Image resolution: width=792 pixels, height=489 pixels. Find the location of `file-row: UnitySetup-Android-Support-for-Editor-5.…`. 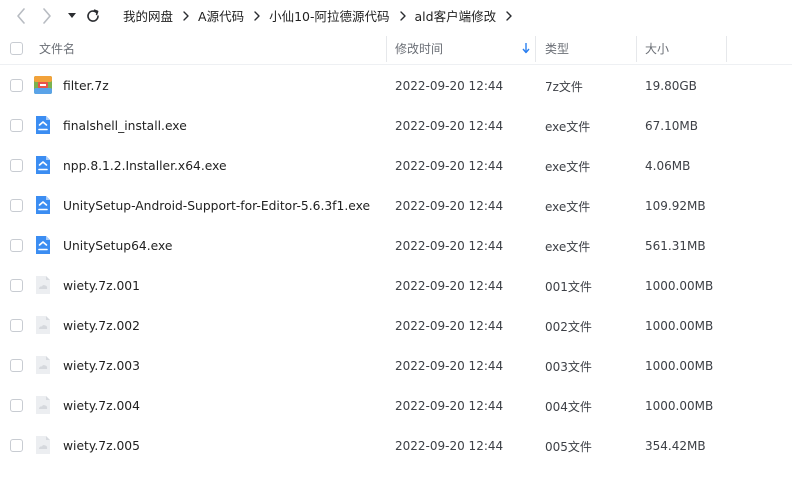

file-row: UnitySetup-Android-Support-for-Editor-5.… is located at coordinates (396, 206).